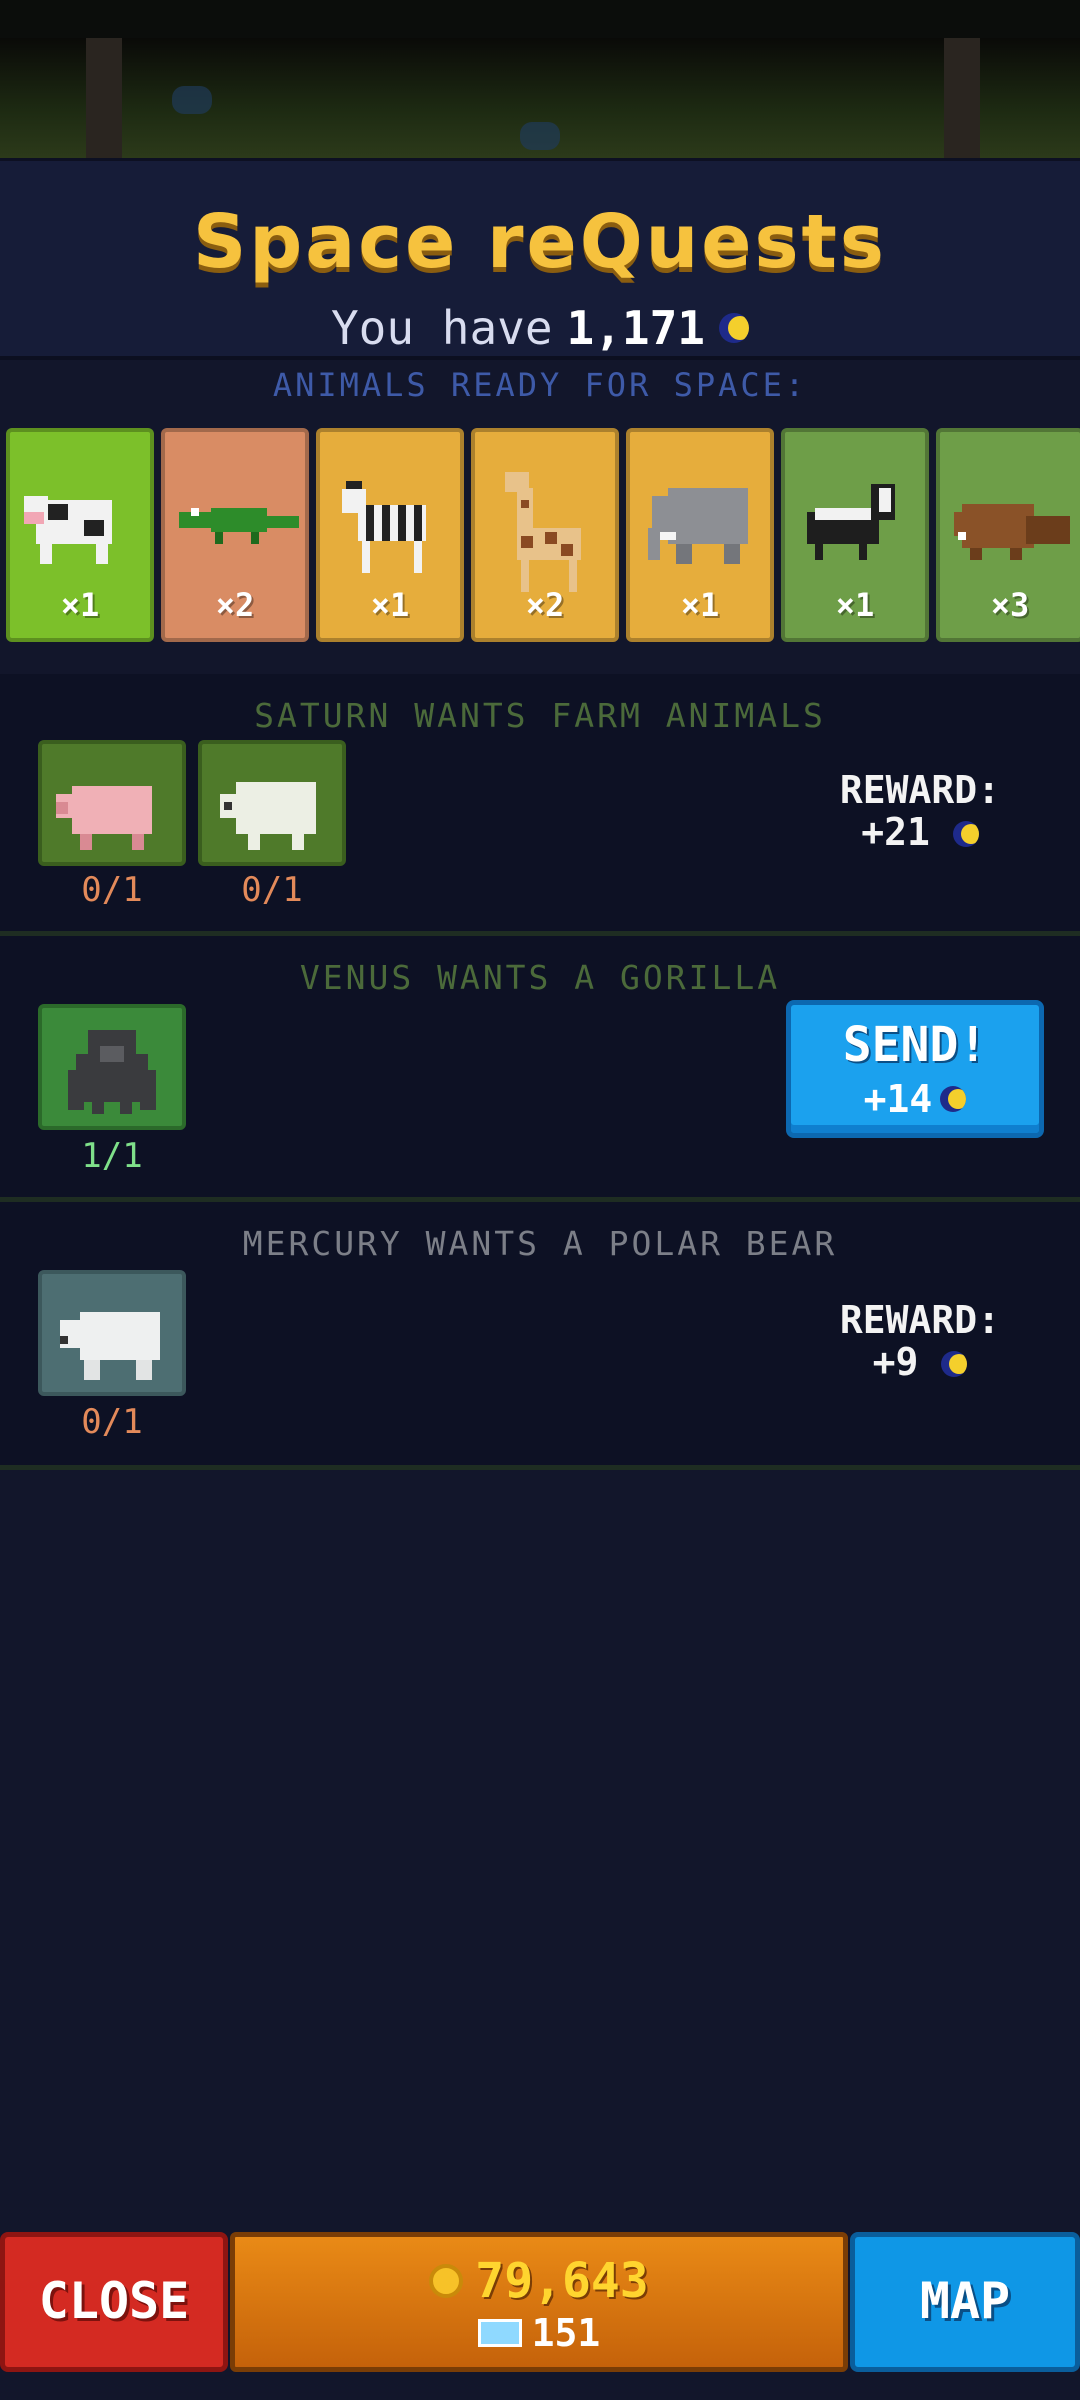 The height and width of the screenshot is (2400, 1080). Describe the element at coordinates (540, 385) in the screenshot. I see `animals-ready-label: ANIMALS READY FOR SPACE:` at that location.